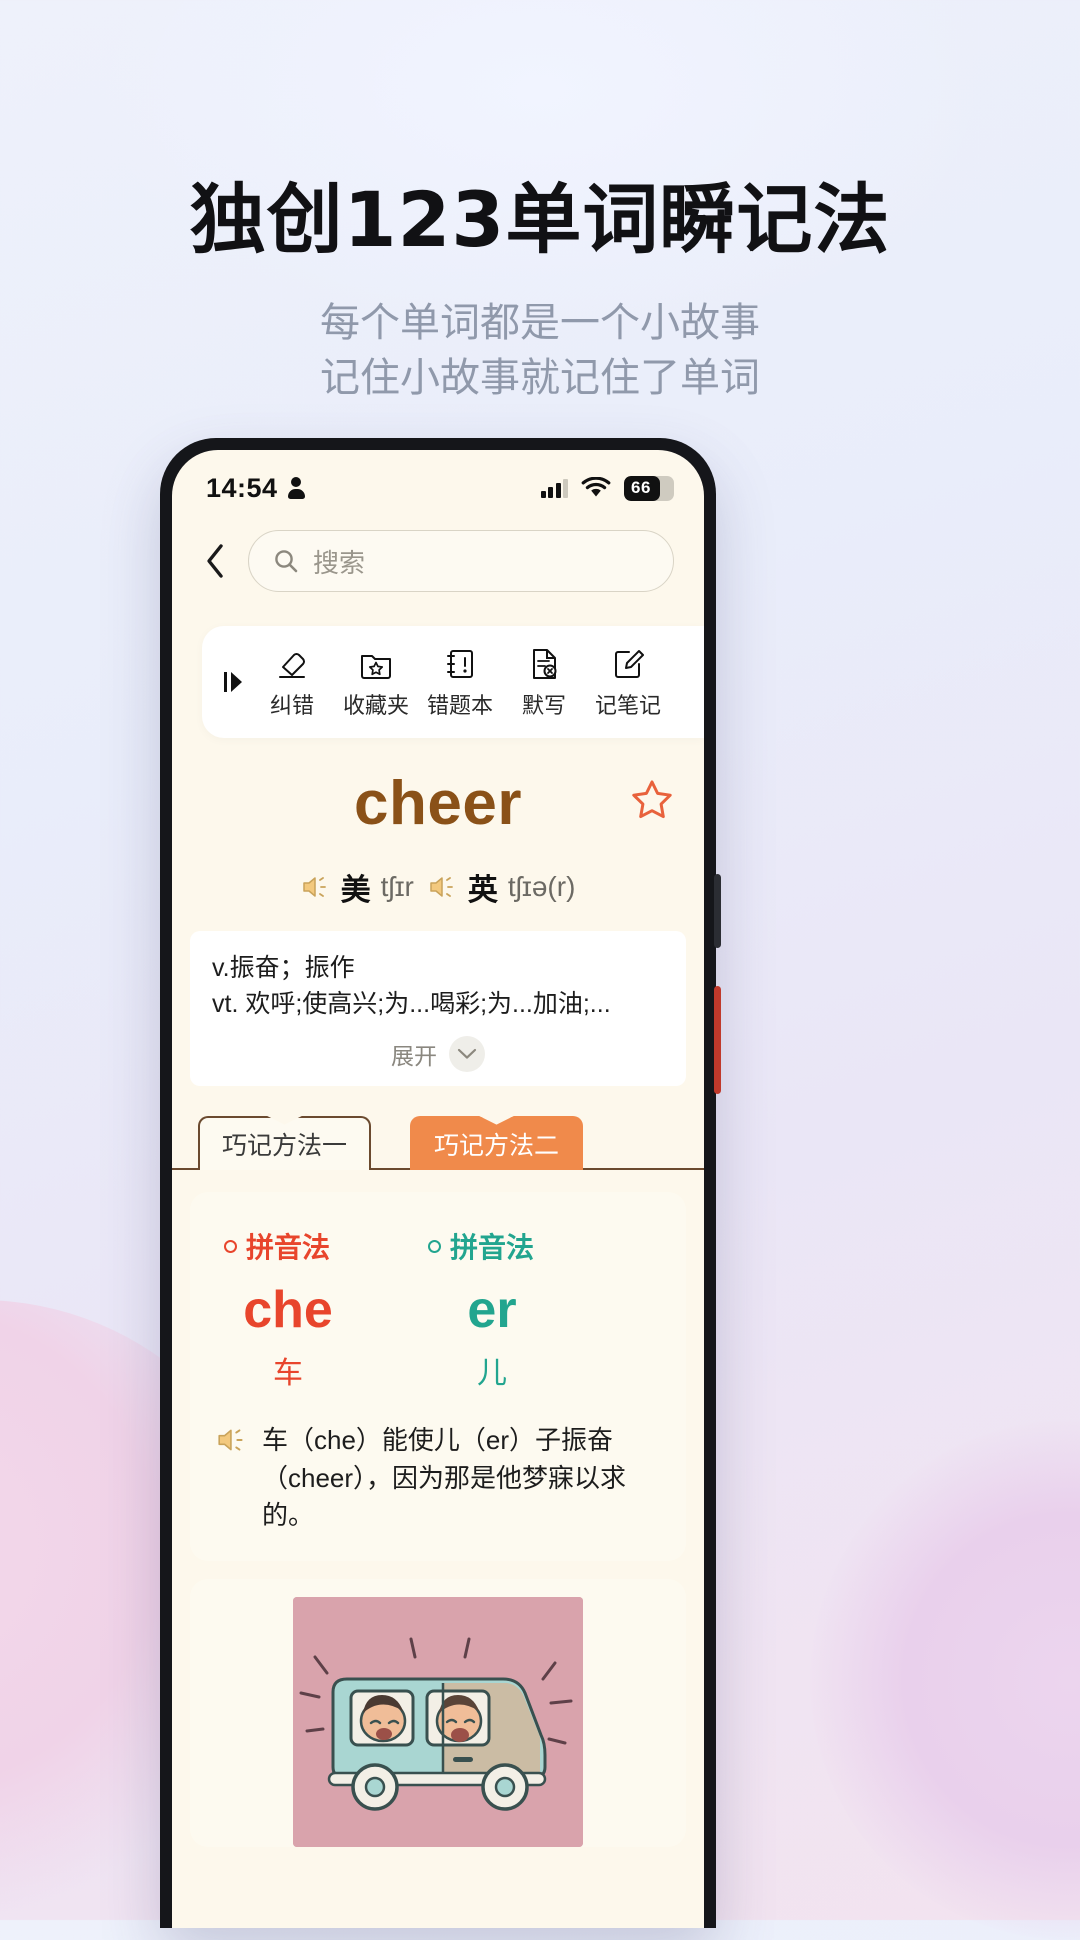 This screenshot has width=1080, height=1940. What do you see at coordinates (596, 488) in the screenshot?
I see `wifi-icon` at bounding box center [596, 488].